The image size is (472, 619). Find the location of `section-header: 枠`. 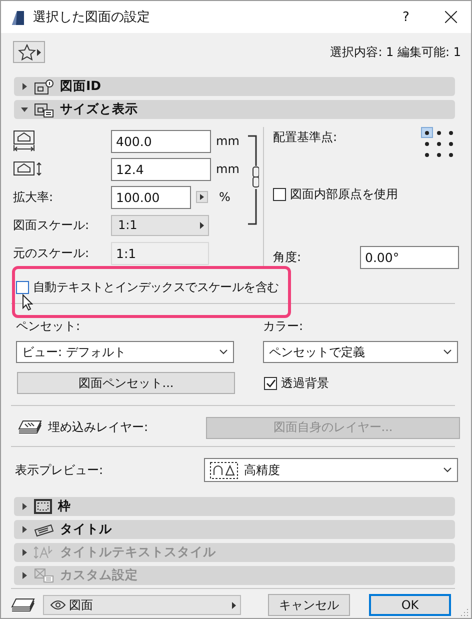

section-header: 枠 is located at coordinates (234, 506).